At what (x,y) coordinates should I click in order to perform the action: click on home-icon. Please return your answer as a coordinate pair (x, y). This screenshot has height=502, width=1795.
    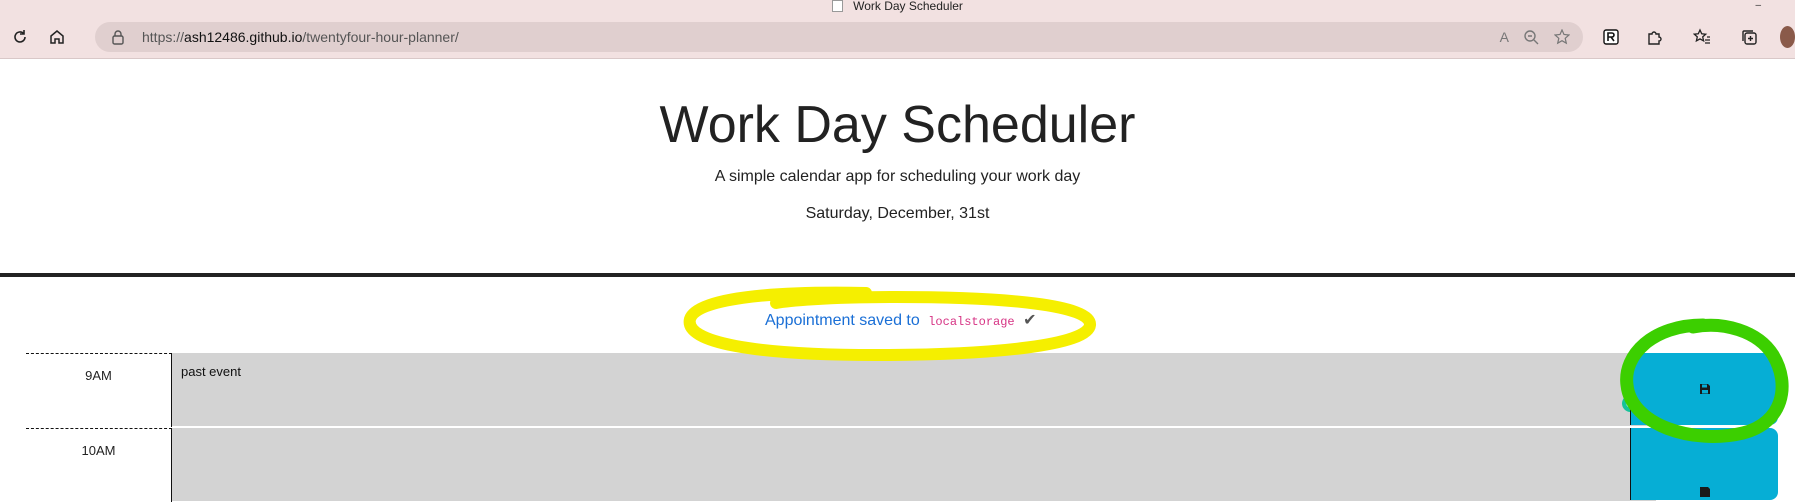
    Looking at the image, I should click on (57, 37).